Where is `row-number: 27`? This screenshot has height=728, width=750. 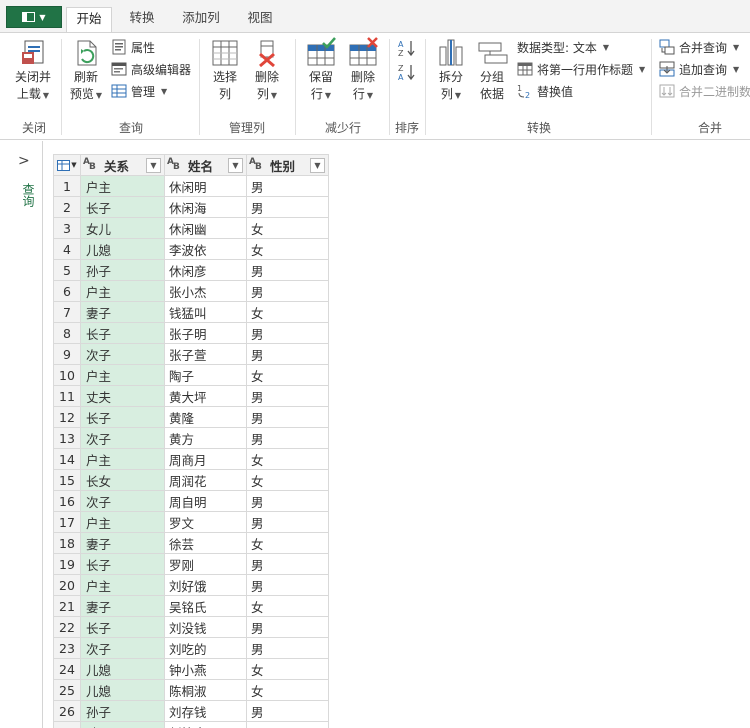 row-number: 27 is located at coordinates (67, 724).